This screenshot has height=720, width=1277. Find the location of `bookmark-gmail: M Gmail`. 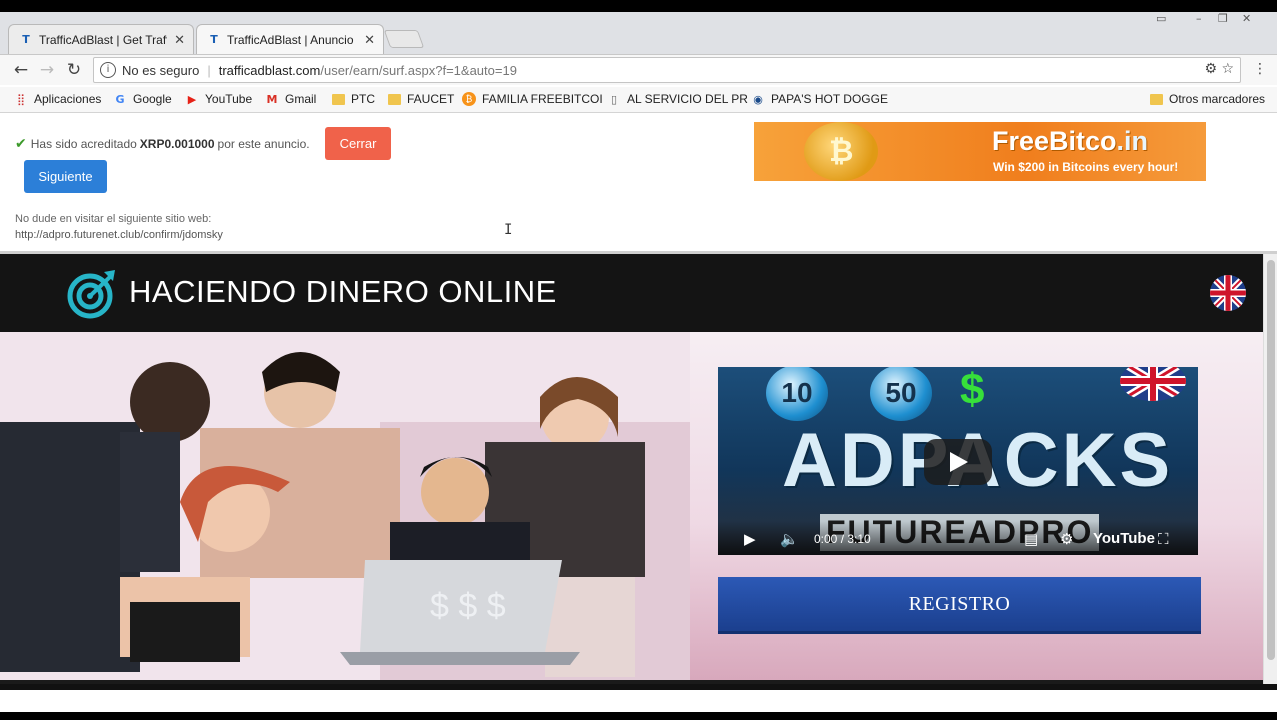

bookmark-gmail: M Gmail is located at coordinates (291, 99).